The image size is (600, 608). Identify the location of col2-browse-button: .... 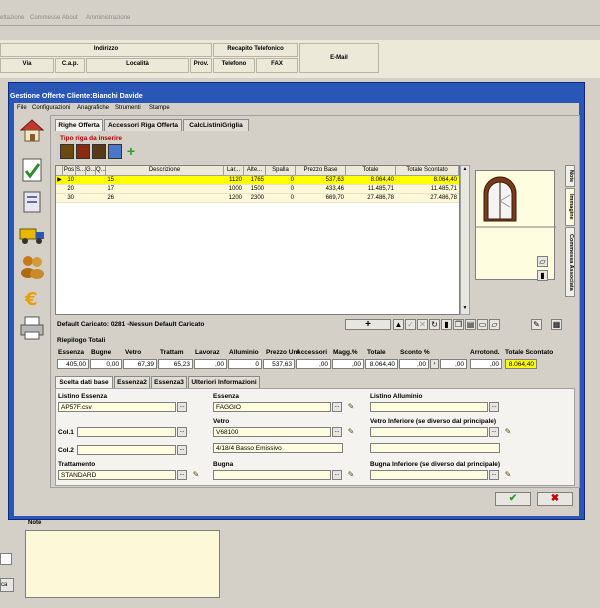
(182, 450).